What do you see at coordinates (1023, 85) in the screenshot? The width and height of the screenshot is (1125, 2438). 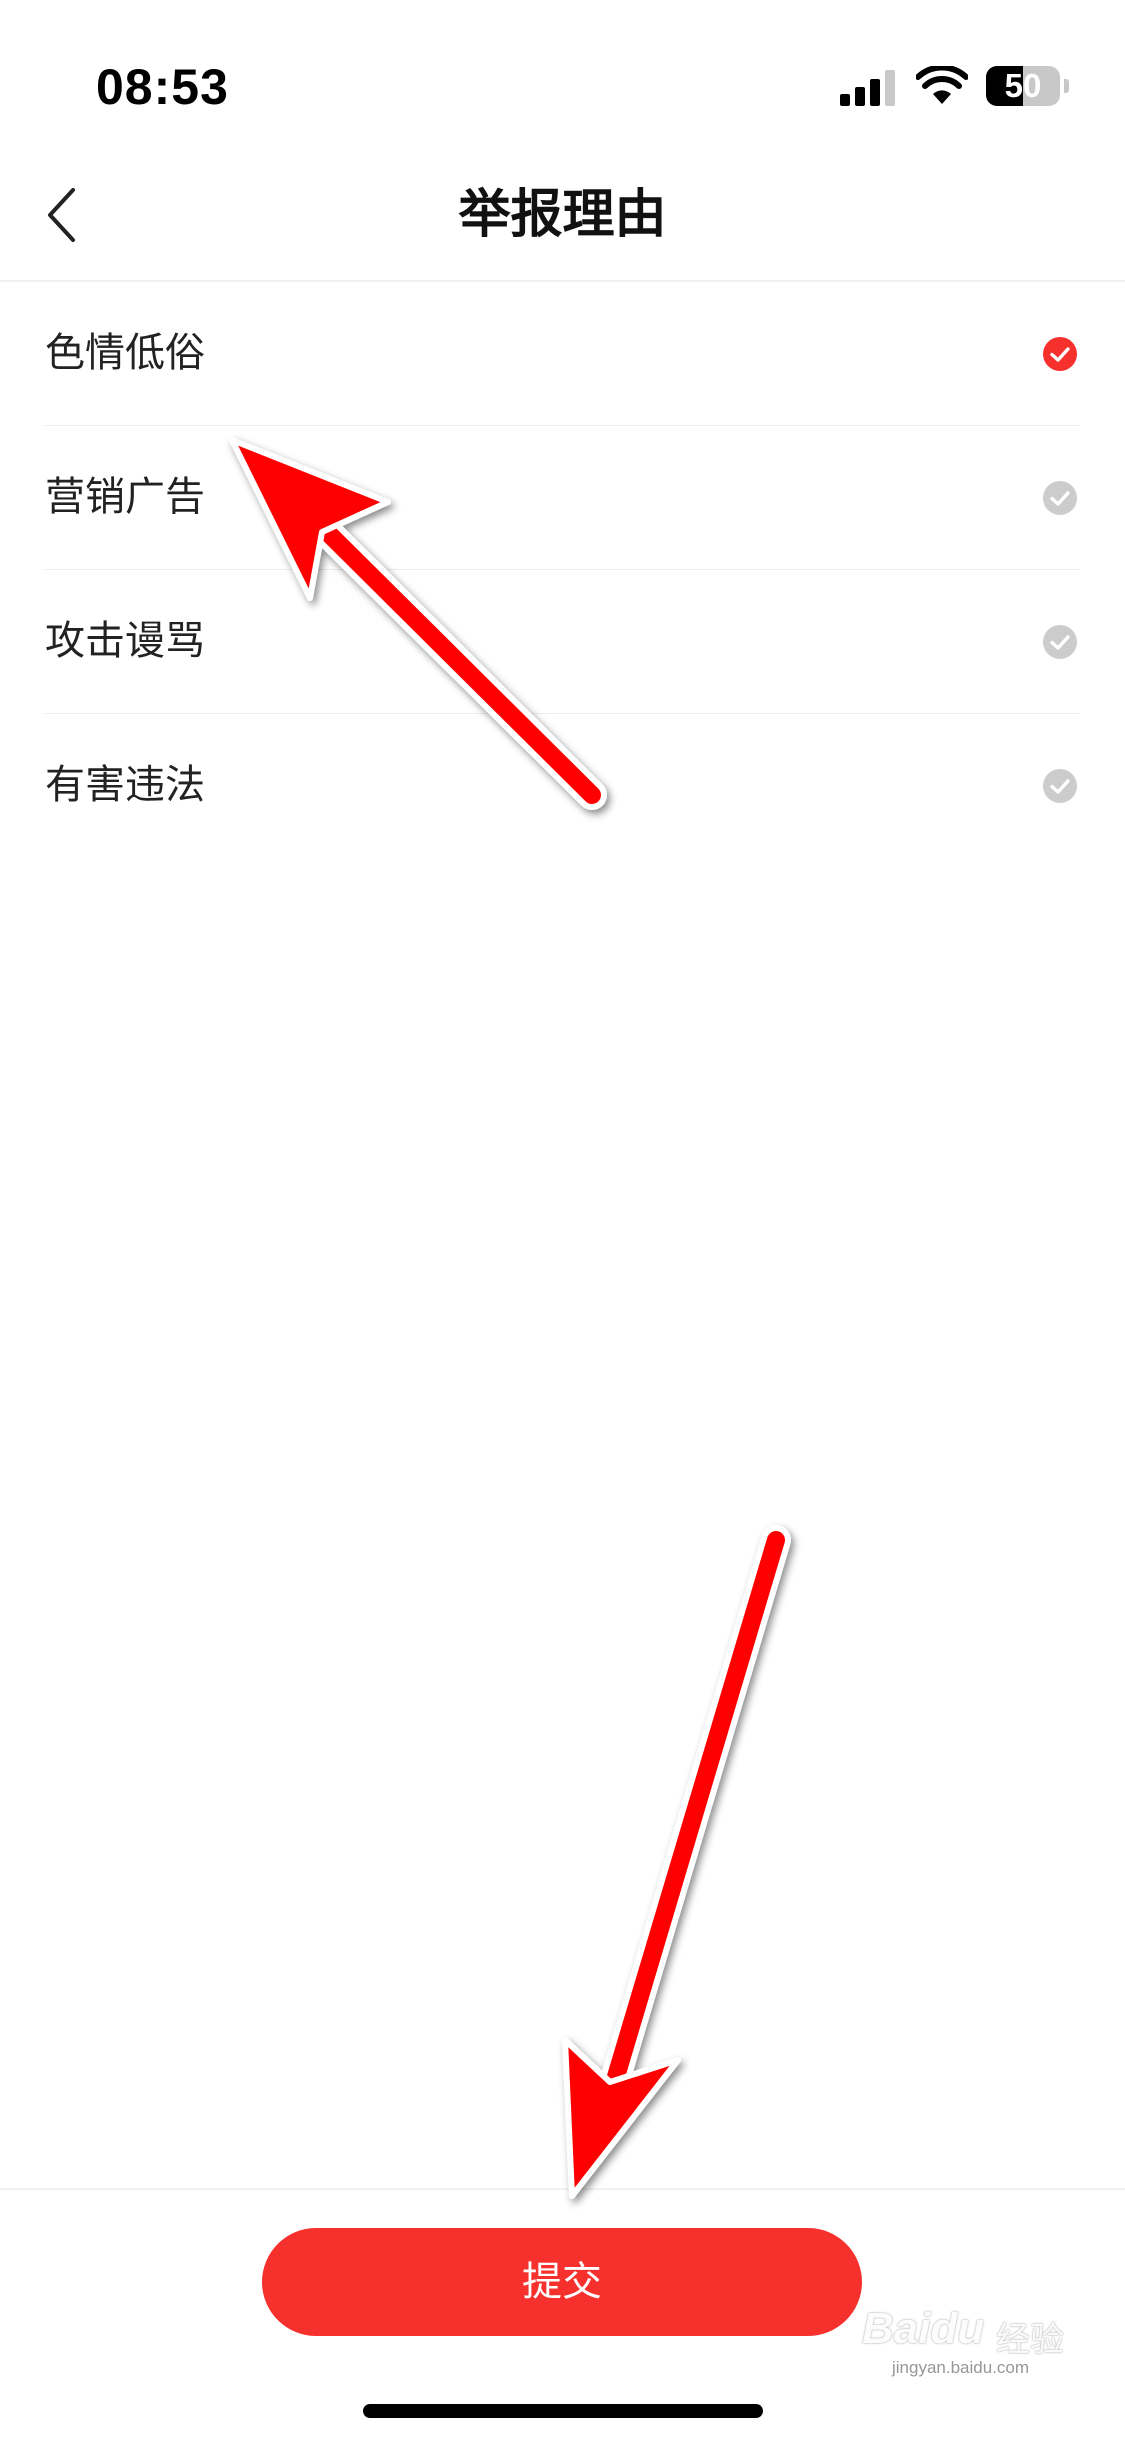 I see `battery-percent: 50` at bounding box center [1023, 85].